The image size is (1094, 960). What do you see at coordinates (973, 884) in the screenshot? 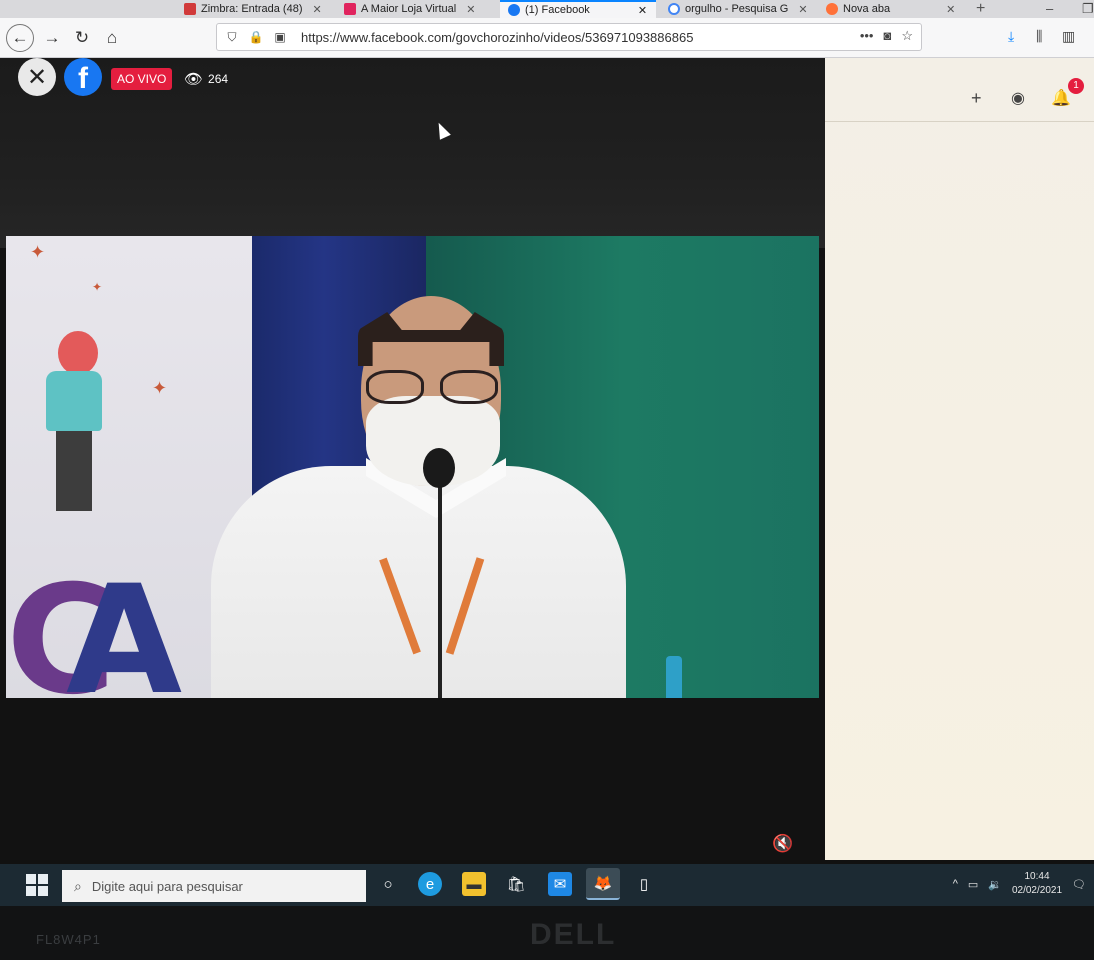
I see `network-icon: ▭` at bounding box center [973, 884].